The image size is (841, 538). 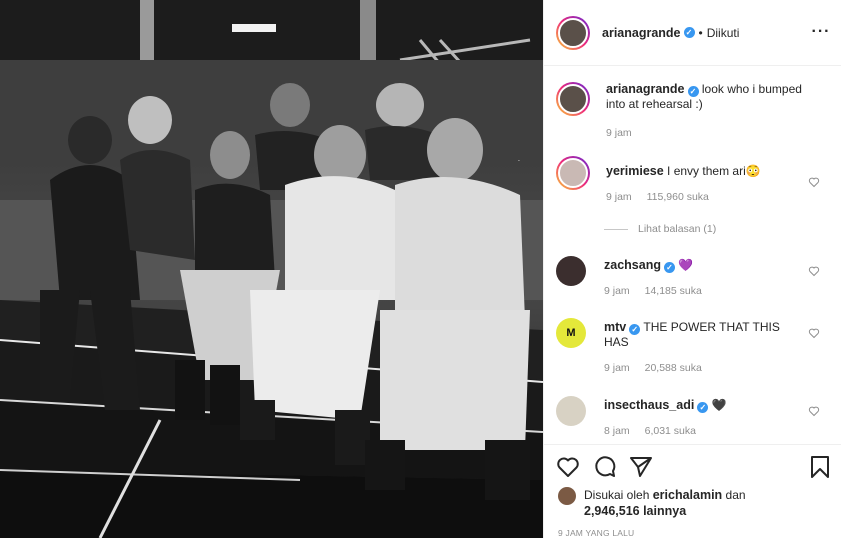 I want to click on post-header: arianagrande ✓ • Diikuti ···, so click(x=692, y=33).